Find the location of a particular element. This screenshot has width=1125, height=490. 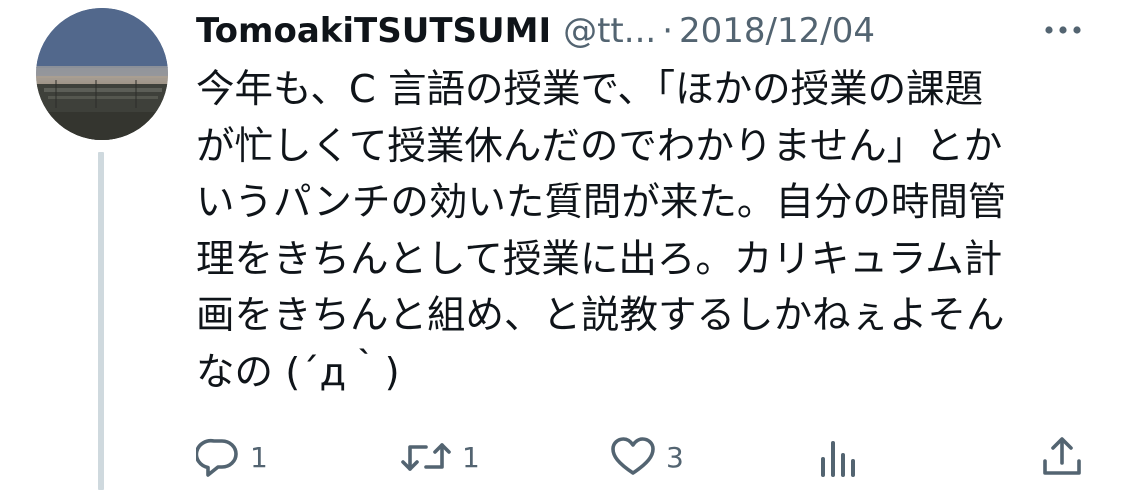

retweet-icon is located at coordinates (426, 457).